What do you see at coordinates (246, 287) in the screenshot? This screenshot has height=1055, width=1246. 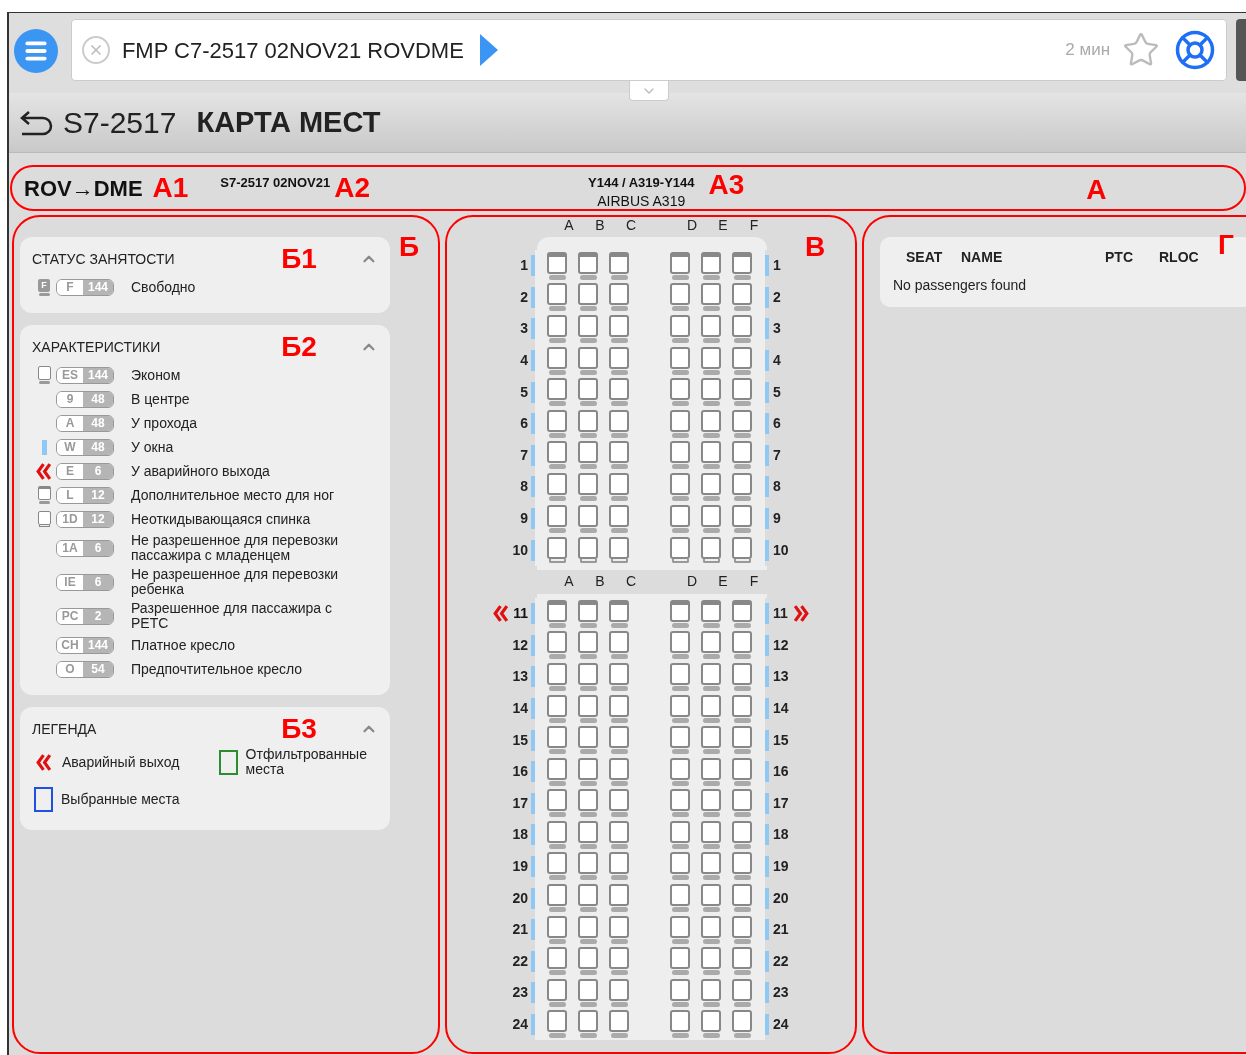 I see `filter-label: Свободно` at bounding box center [246, 287].